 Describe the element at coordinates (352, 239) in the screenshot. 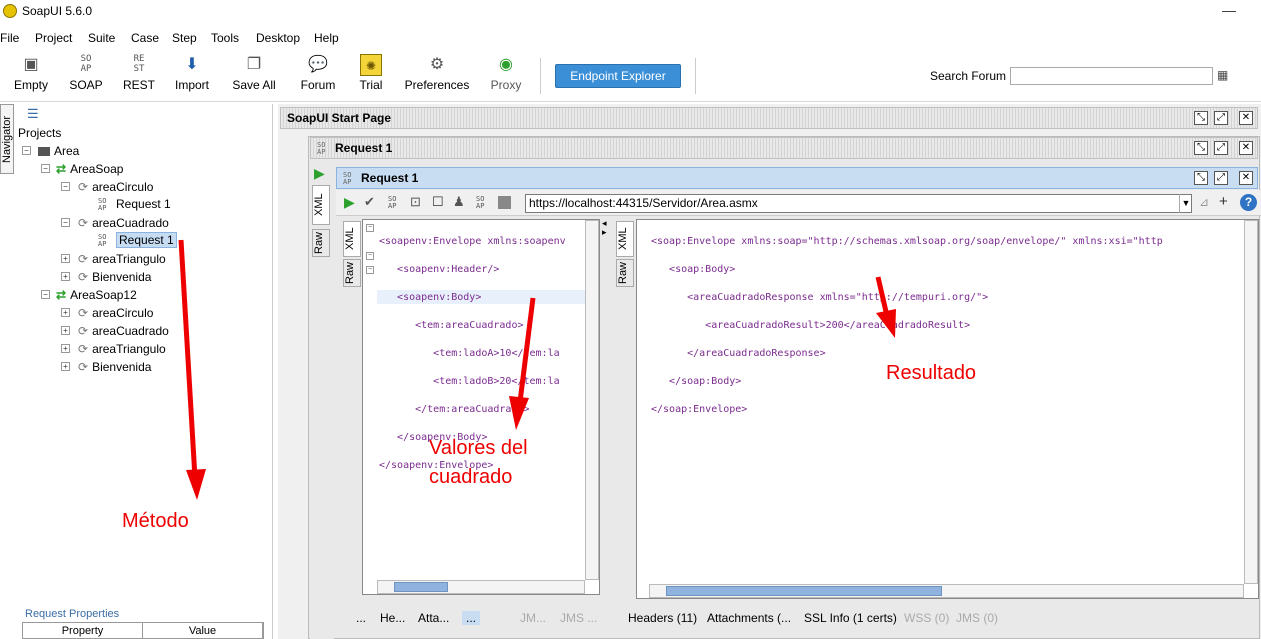

I see `tab-xml-request: XML` at that location.